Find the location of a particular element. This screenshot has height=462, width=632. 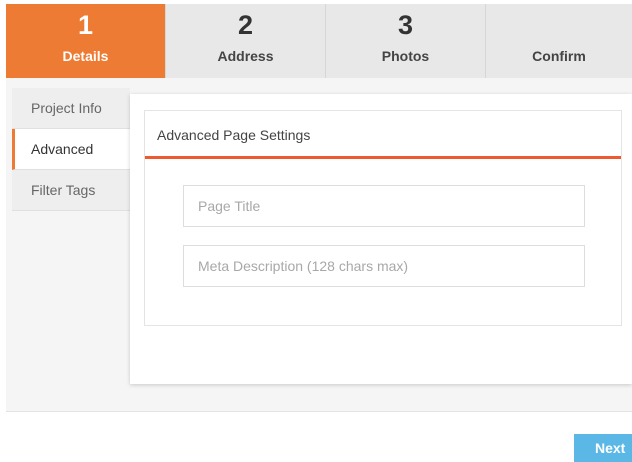

sidebar-item-filter-tags: Filter Tags is located at coordinates (71, 190).